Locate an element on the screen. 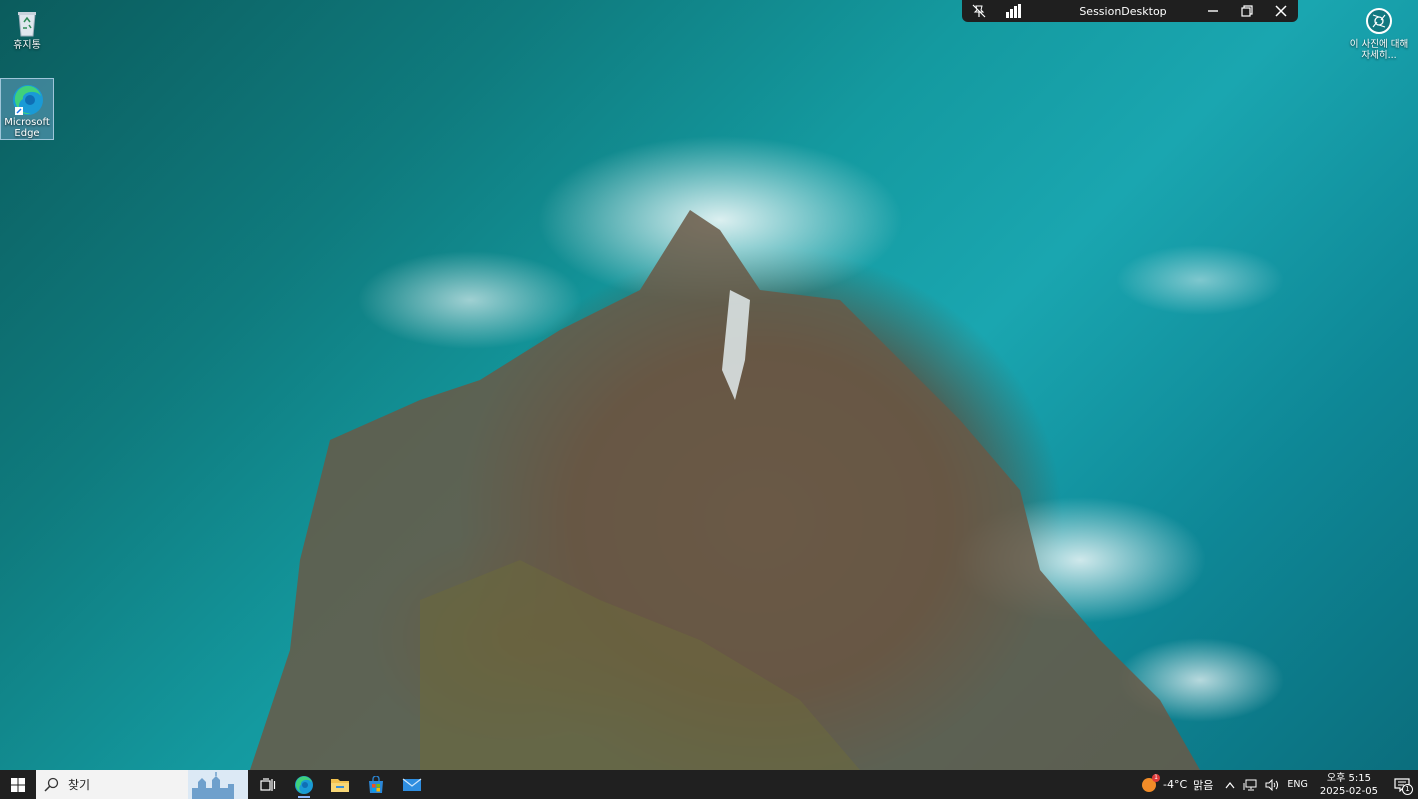  network-button is located at coordinates (1250, 784).